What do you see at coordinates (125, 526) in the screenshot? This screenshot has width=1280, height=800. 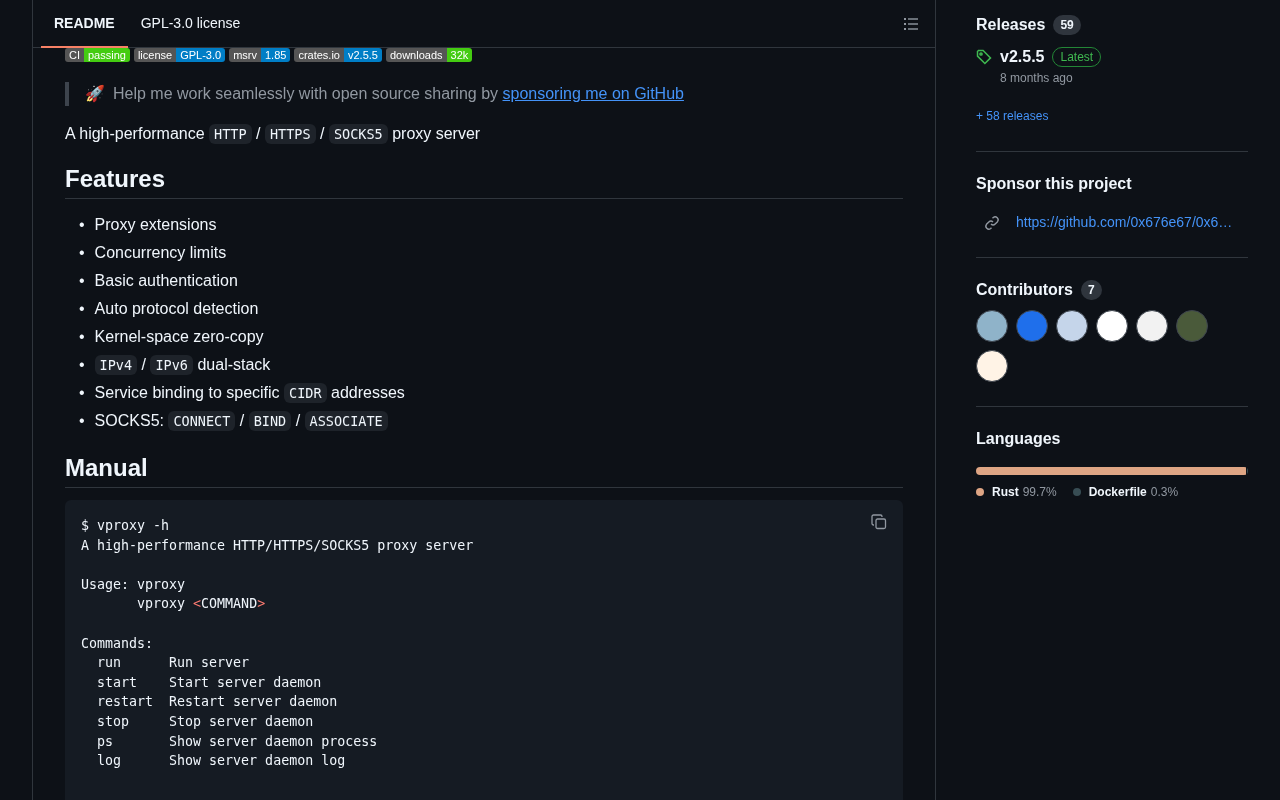 I see `code-line: $ vproxy -h` at bounding box center [125, 526].